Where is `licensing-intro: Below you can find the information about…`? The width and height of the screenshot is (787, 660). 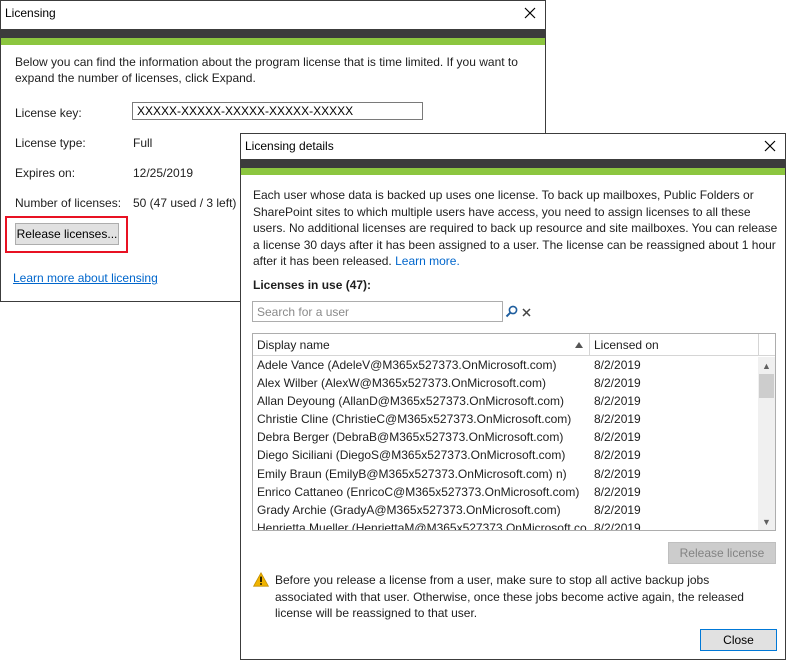 licensing-intro: Below you can find the information about… is located at coordinates (266, 70).